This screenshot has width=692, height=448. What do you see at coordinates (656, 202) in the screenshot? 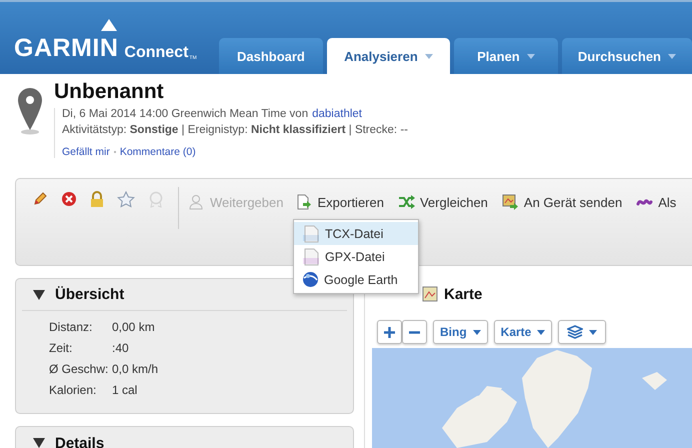
I see `toolbar-action: Als` at bounding box center [656, 202].